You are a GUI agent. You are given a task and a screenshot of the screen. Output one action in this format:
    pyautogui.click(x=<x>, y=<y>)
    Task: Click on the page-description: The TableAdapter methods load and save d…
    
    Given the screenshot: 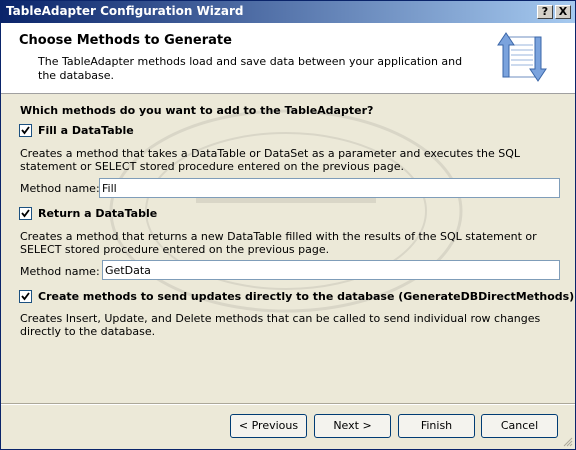 What is the action you would take?
    pyautogui.click(x=250, y=68)
    